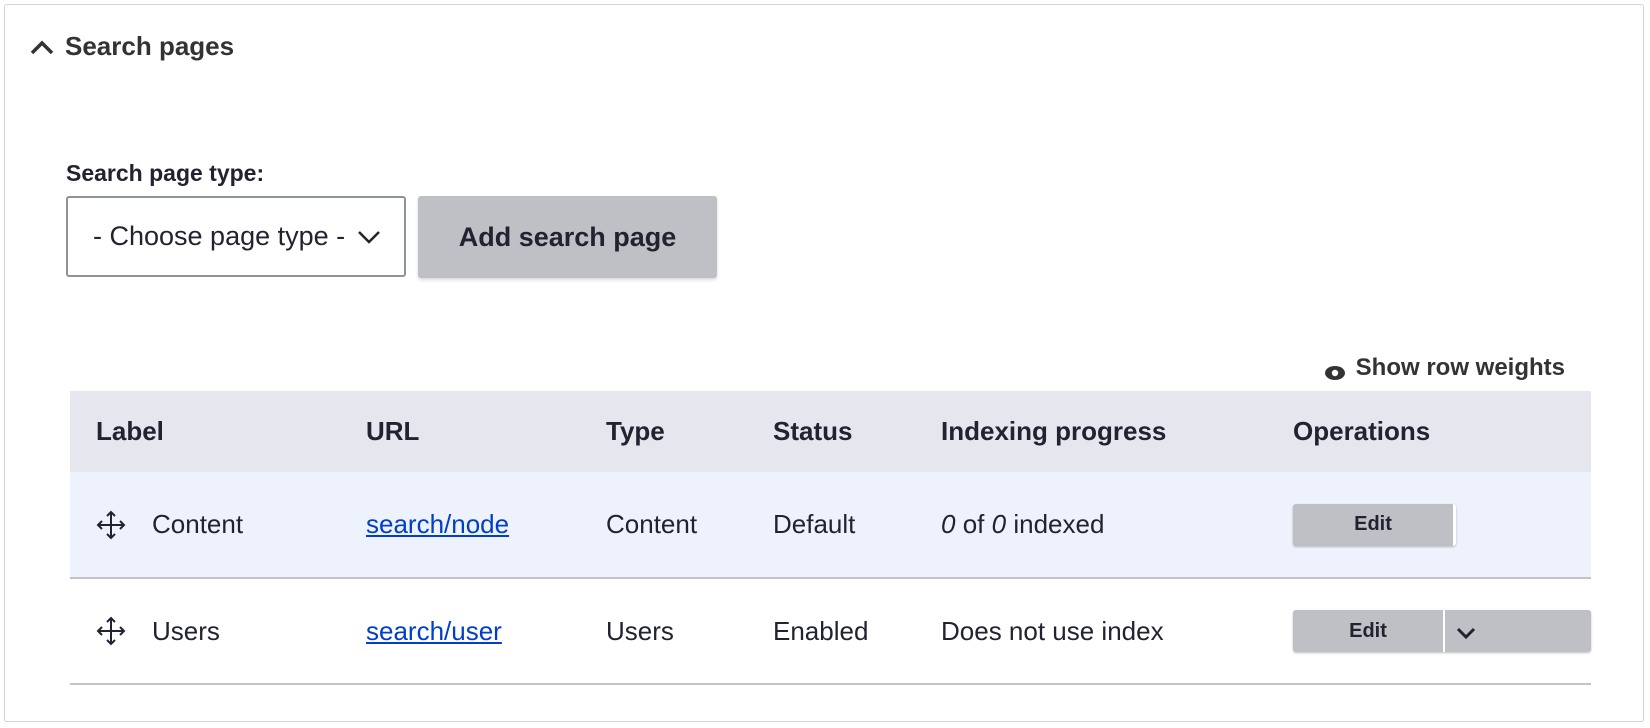 The image size is (1650, 728). I want to click on section-title: Search pages, so click(150, 46).